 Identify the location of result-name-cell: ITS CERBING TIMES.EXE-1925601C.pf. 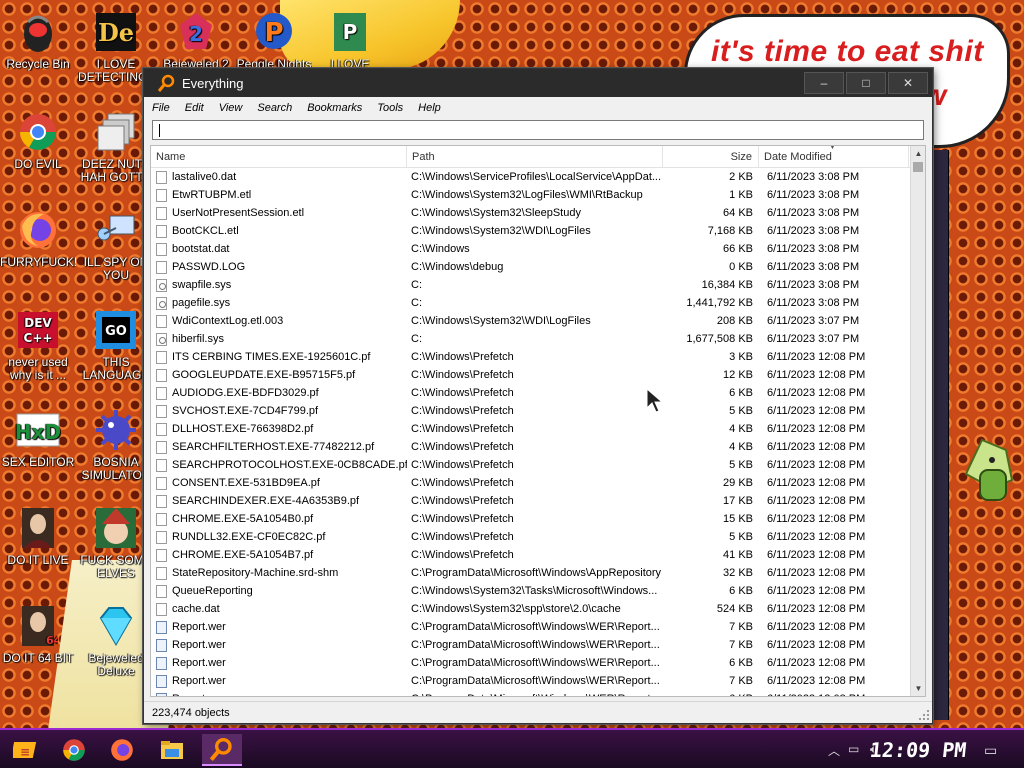
(279, 357).